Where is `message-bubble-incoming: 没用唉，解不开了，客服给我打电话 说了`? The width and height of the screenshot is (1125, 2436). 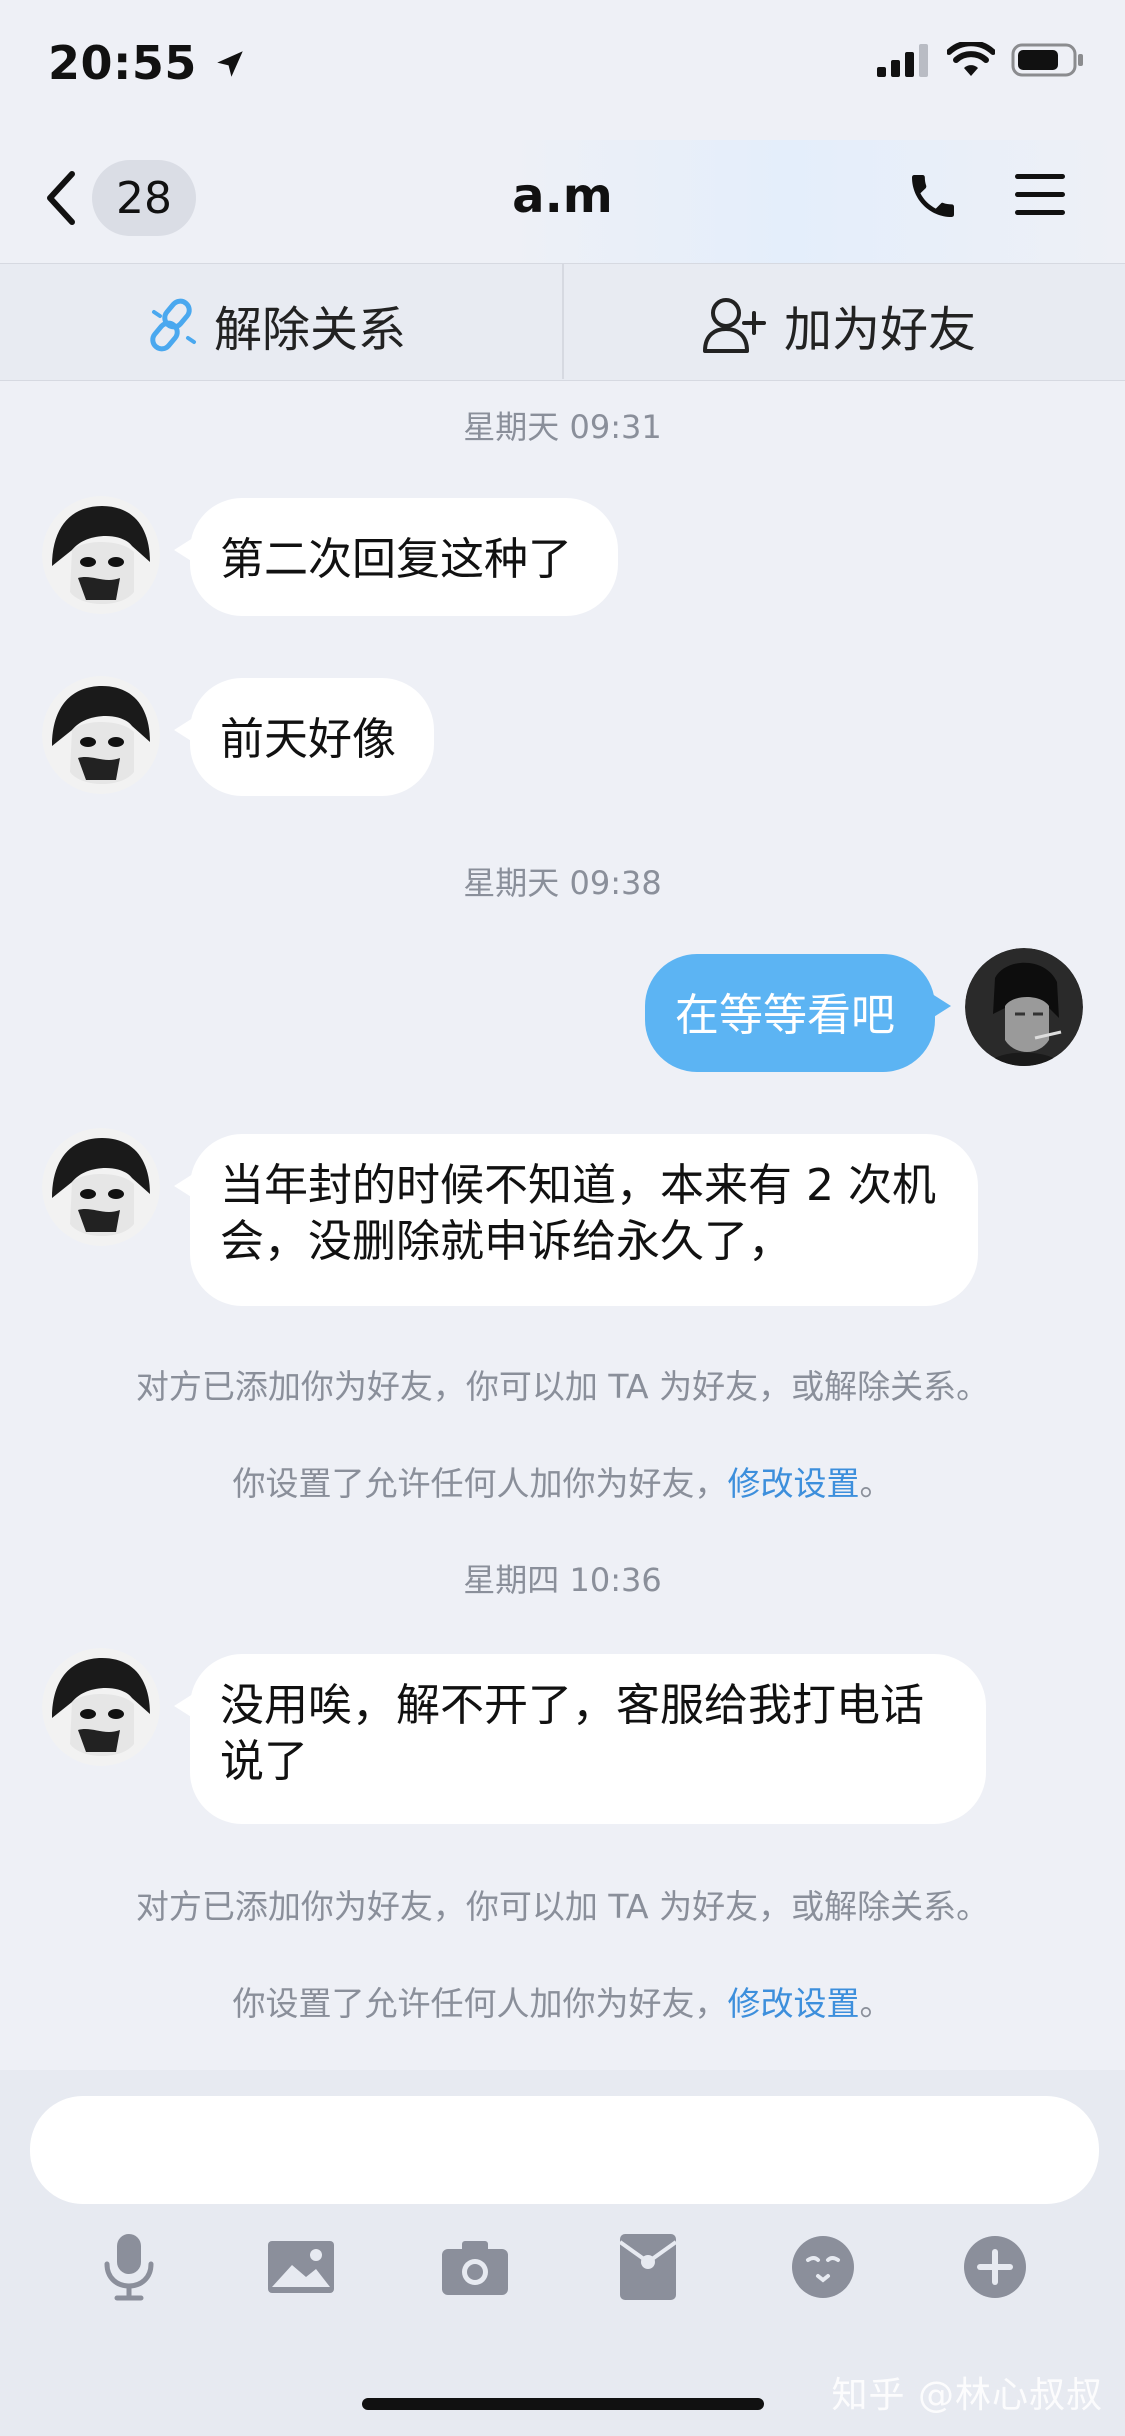 message-bubble-incoming: 没用唉，解不开了，客服给我打电话 说了 is located at coordinates (580, 1739).